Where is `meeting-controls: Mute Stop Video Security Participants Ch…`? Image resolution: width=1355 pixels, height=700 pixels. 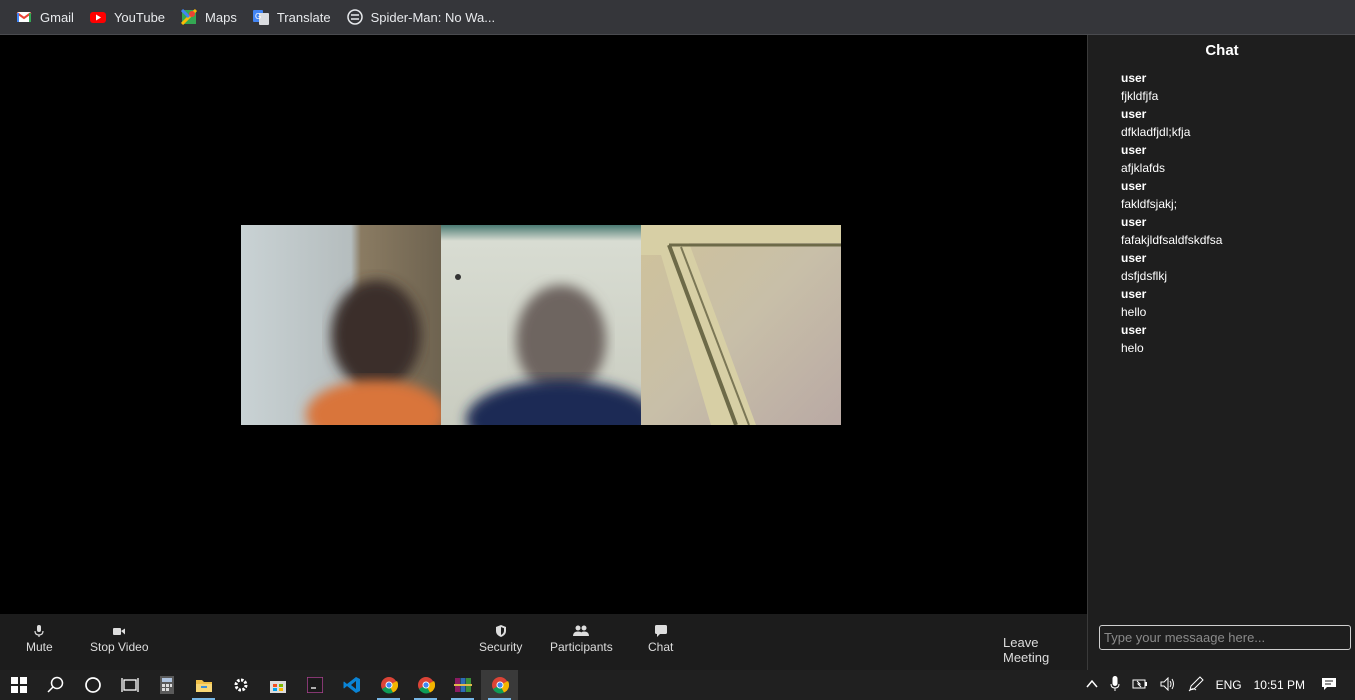 meeting-controls: Mute Stop Video Security Participants Ch… is located at coordinates (543, 642).